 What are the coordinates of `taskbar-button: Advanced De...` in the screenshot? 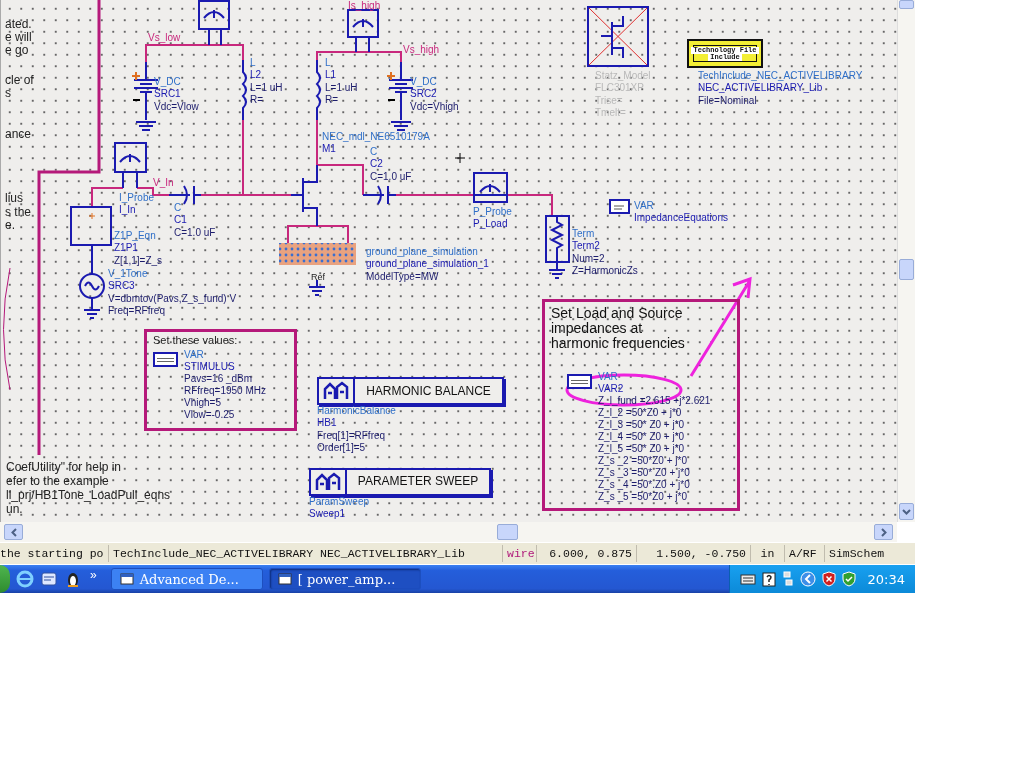 It's located at (186, 579).